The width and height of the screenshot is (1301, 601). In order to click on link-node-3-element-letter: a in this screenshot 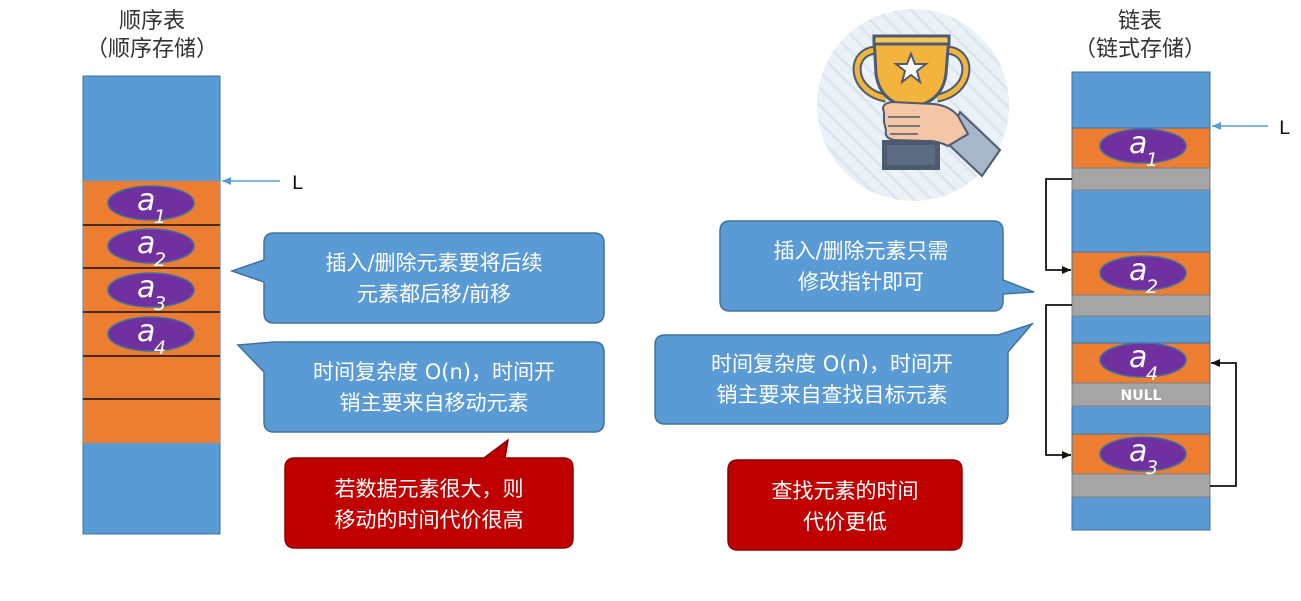, I will do `click(1138, 357)`.